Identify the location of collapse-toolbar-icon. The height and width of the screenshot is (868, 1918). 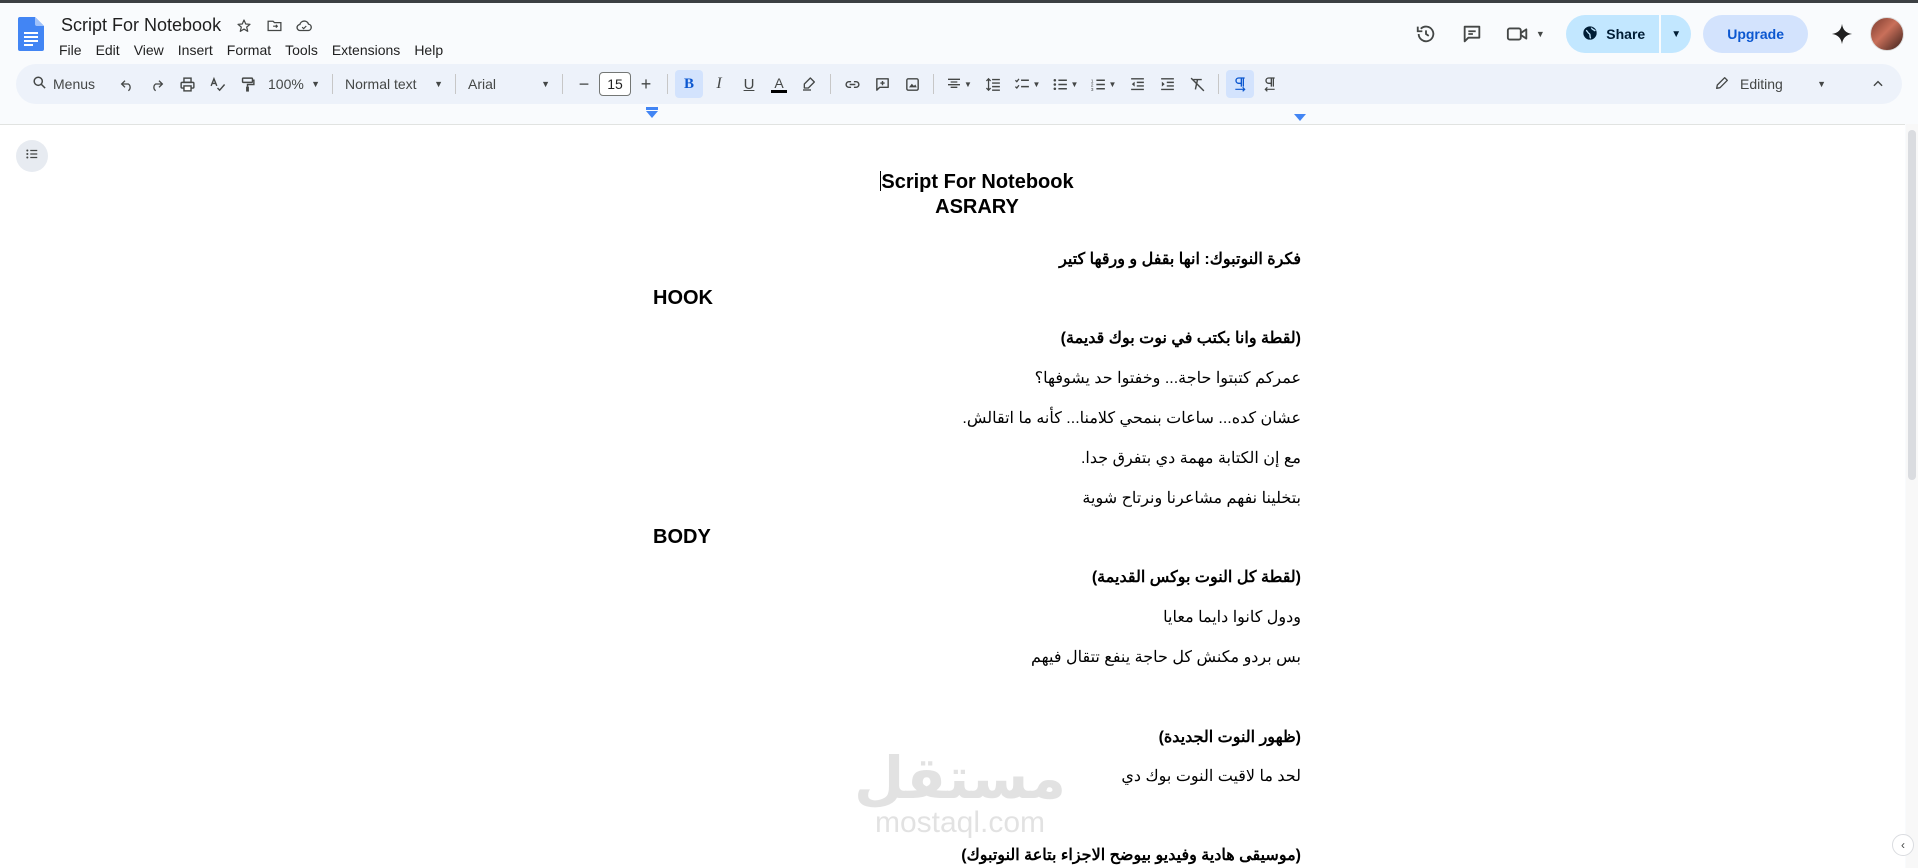
(1878, 84).